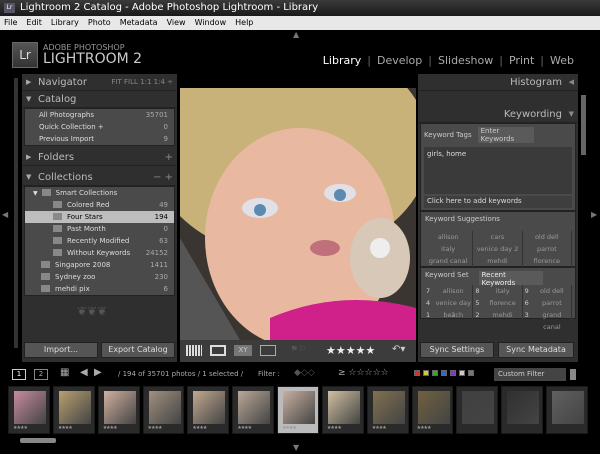 This screenshot has width=600, height=454. I want to click on keyword-suggestion: grand canal, so click(449, 261).